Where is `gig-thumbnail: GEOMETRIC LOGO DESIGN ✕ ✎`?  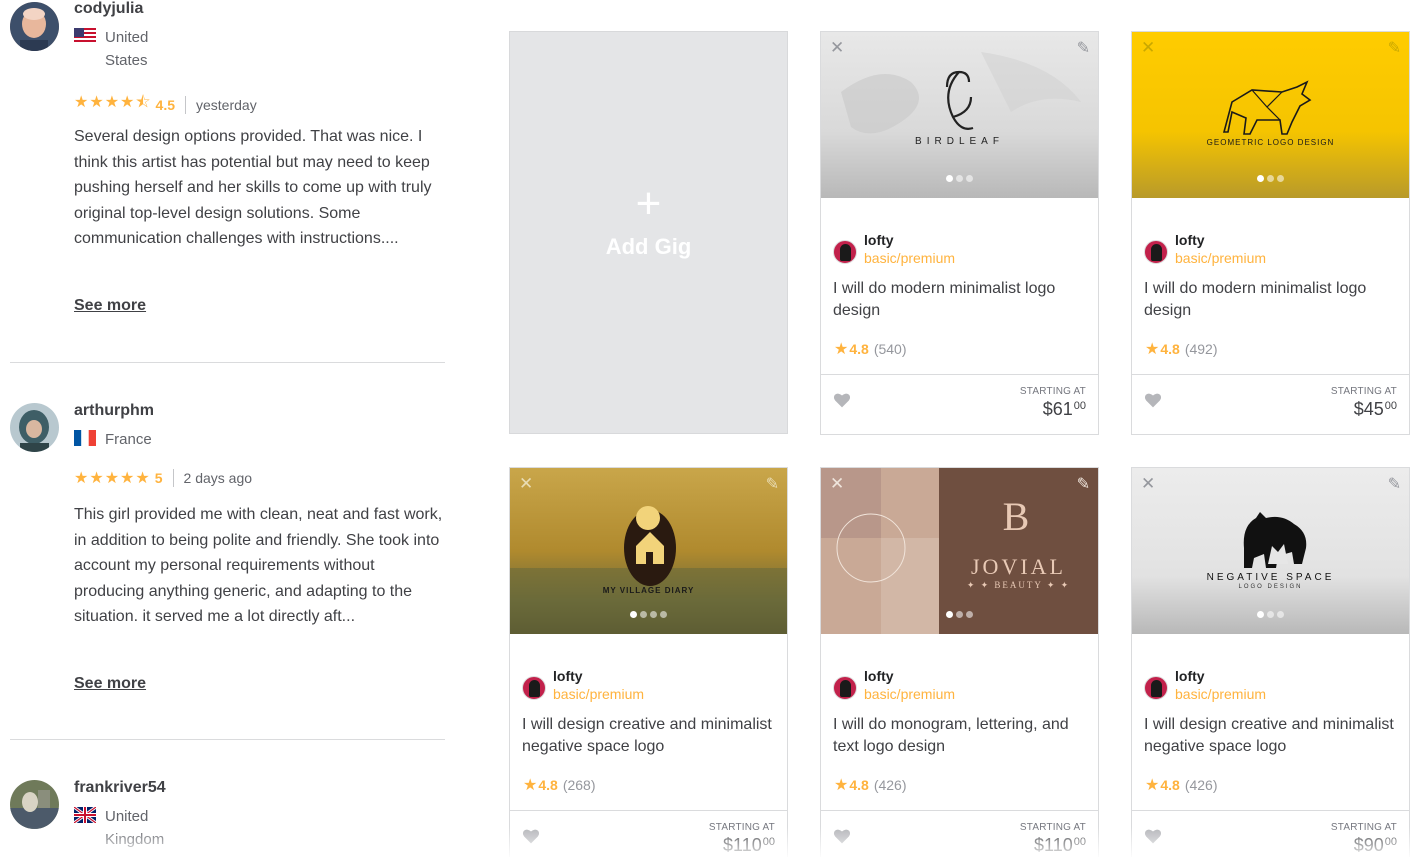
gig-thumbnail: GEOMETRIC LOGO DESIGN ✕ ✎ is located at coordinates (1270, 115).